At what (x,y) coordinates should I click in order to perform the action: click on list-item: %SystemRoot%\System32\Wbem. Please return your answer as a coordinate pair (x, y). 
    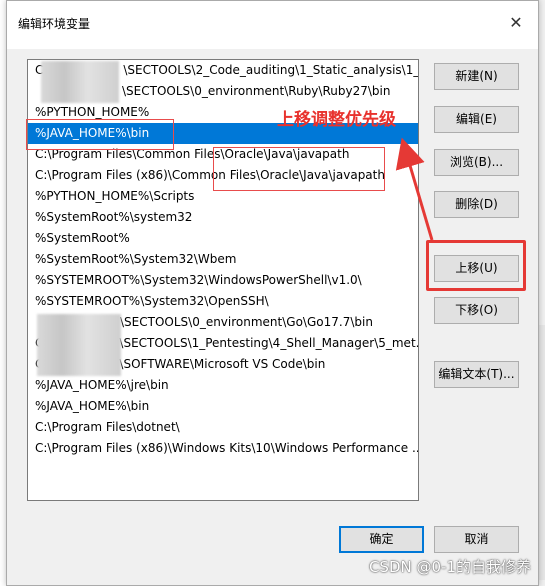
    Looking at the image, I should click on (223, 259).